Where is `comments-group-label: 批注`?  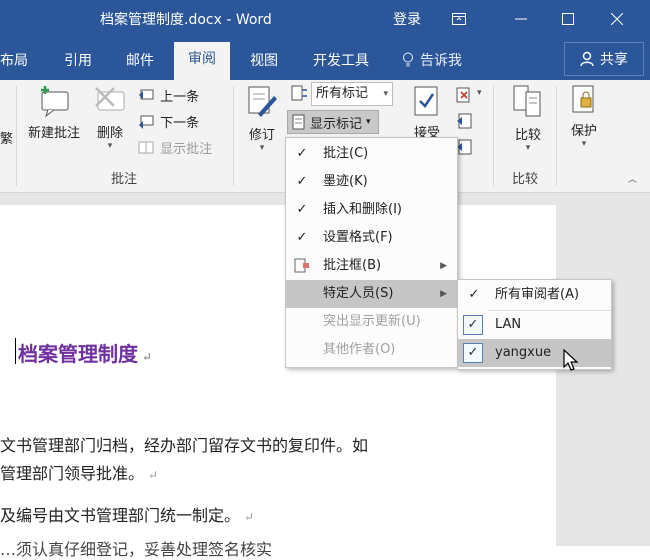 comments-group-label: 批注 is located at coordinates (124, 179).